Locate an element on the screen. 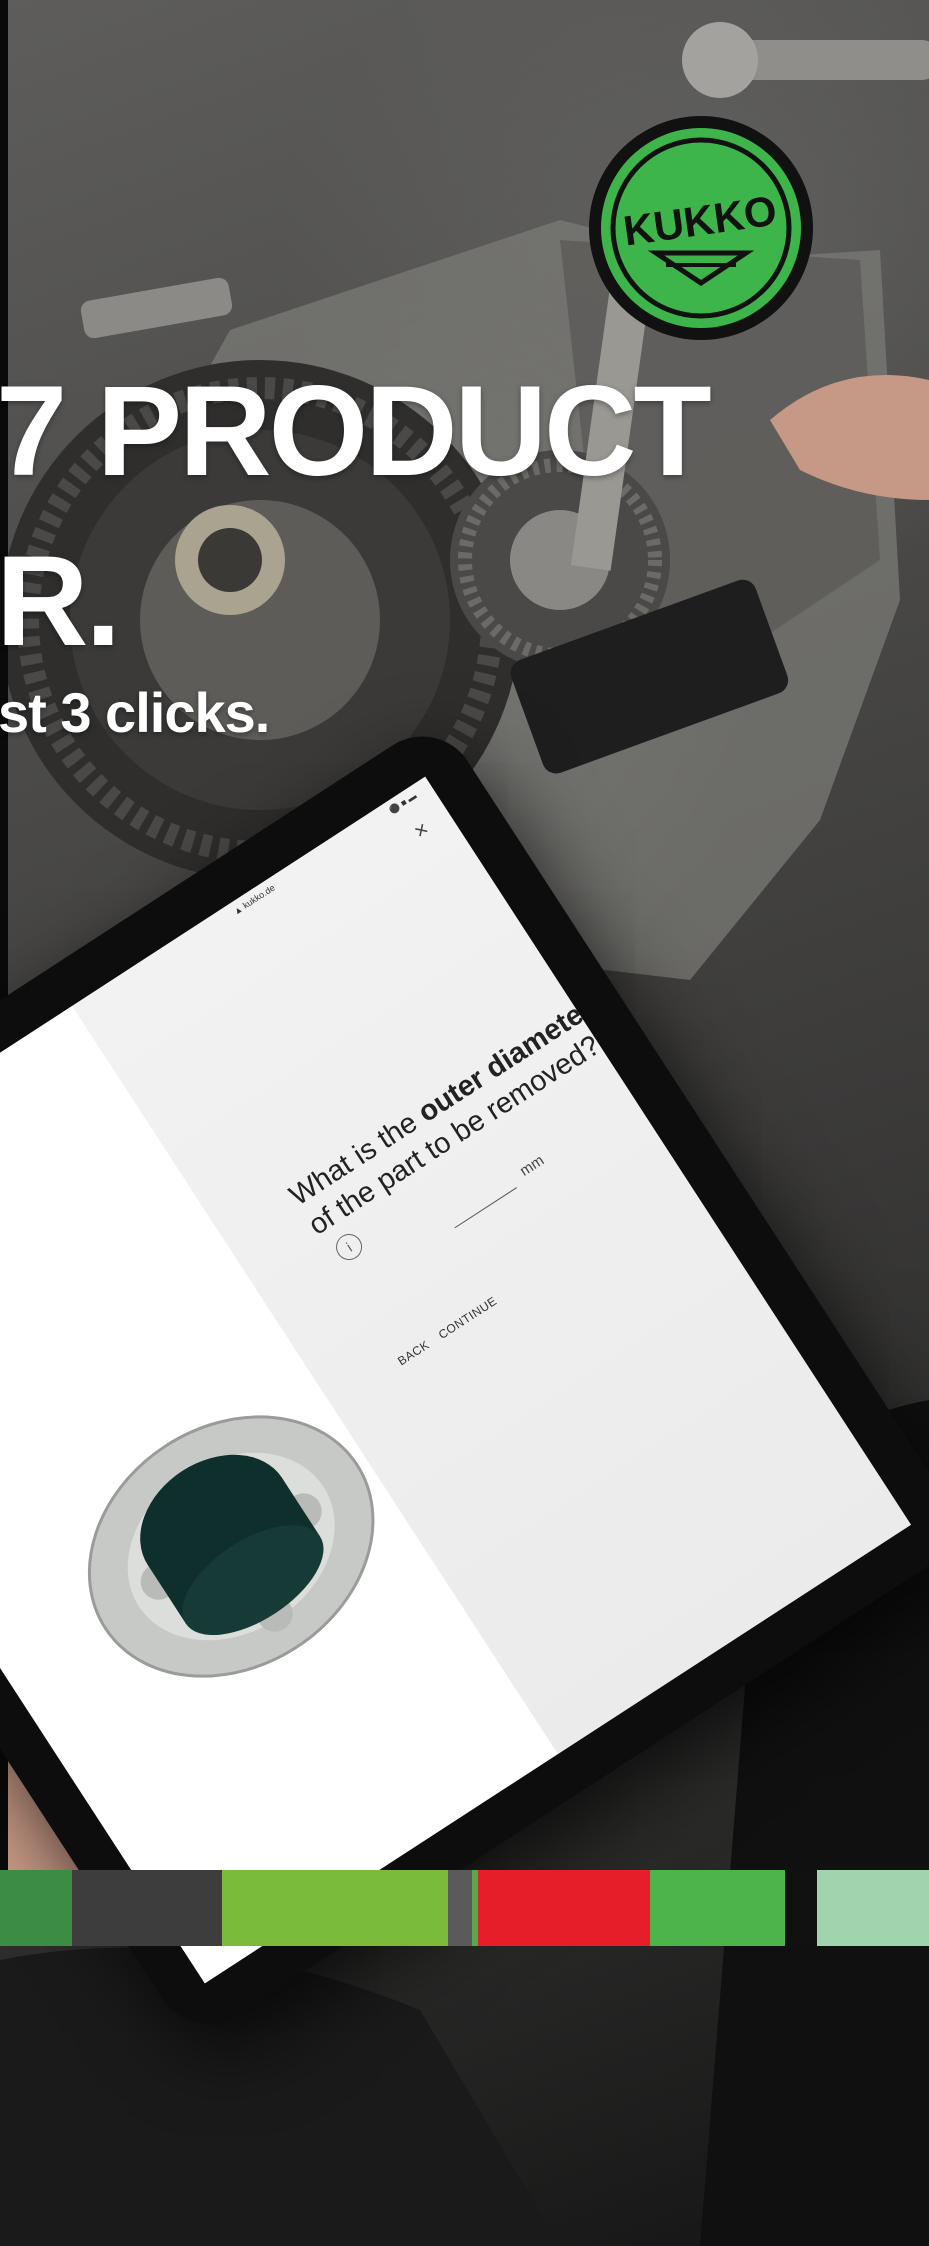 The width and height of the screenshot is (929, 2246). unit-label: mm is located at coordinates (532, 1165).